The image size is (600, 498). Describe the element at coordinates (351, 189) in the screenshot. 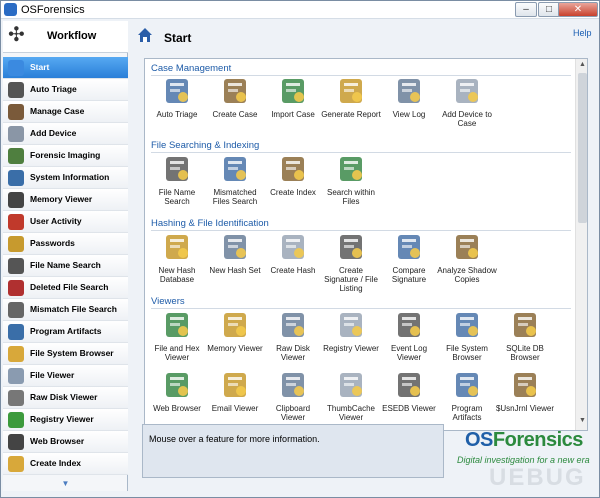

I see `tile-search-within-files: Search within Files` at that location.